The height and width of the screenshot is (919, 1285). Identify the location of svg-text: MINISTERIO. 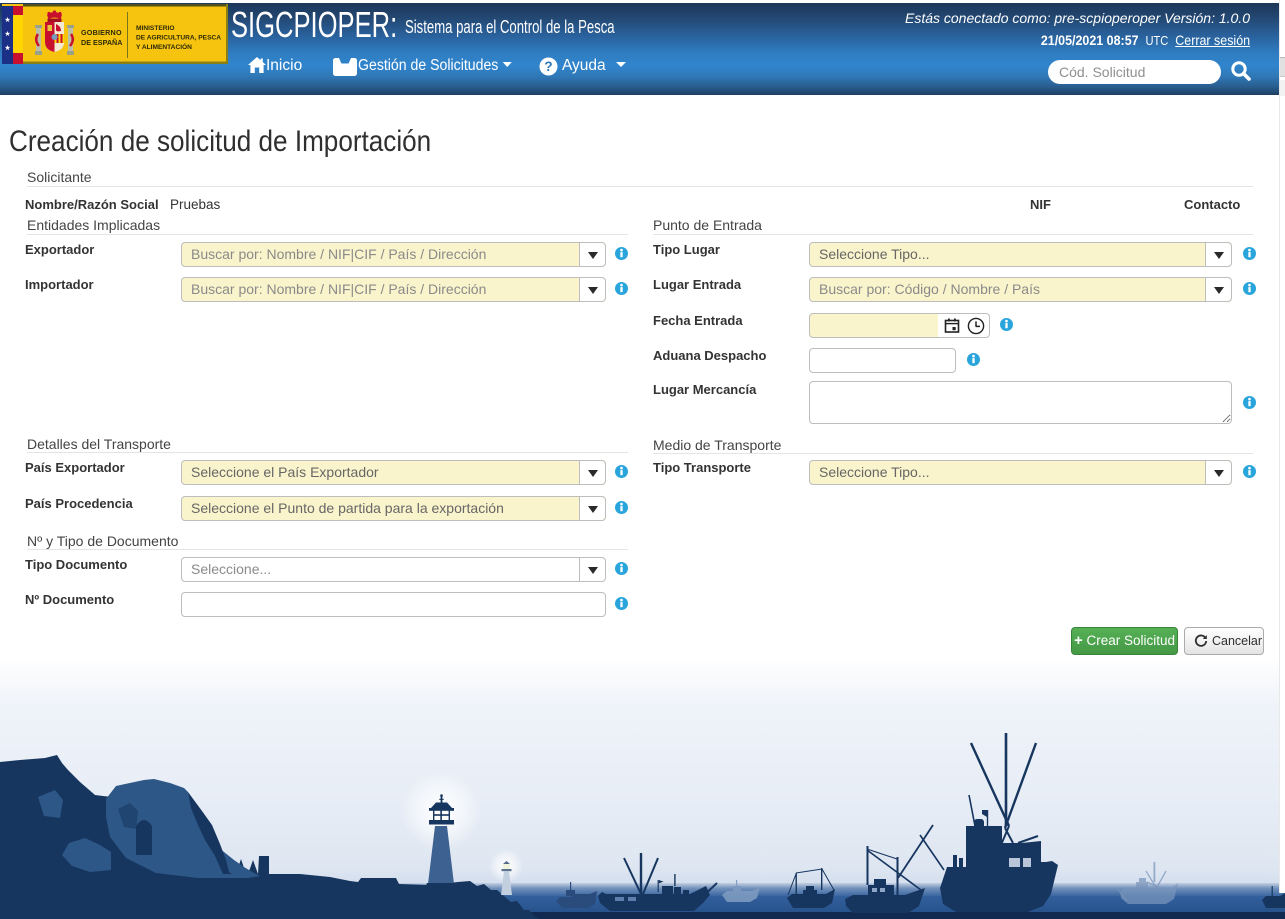
(155, 28).